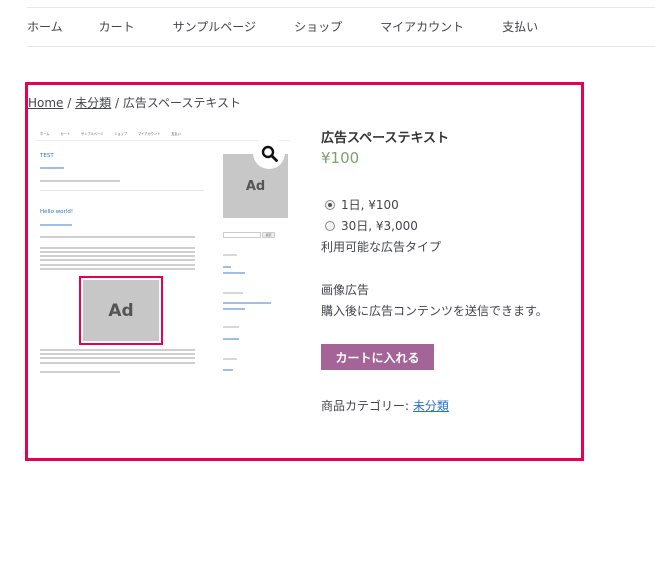 The image size is (655, 575). Describe the element at coordinates (381, 247) in the screenshot. I see `ad-types-label: 利用可能な広告タイプ` at that location.